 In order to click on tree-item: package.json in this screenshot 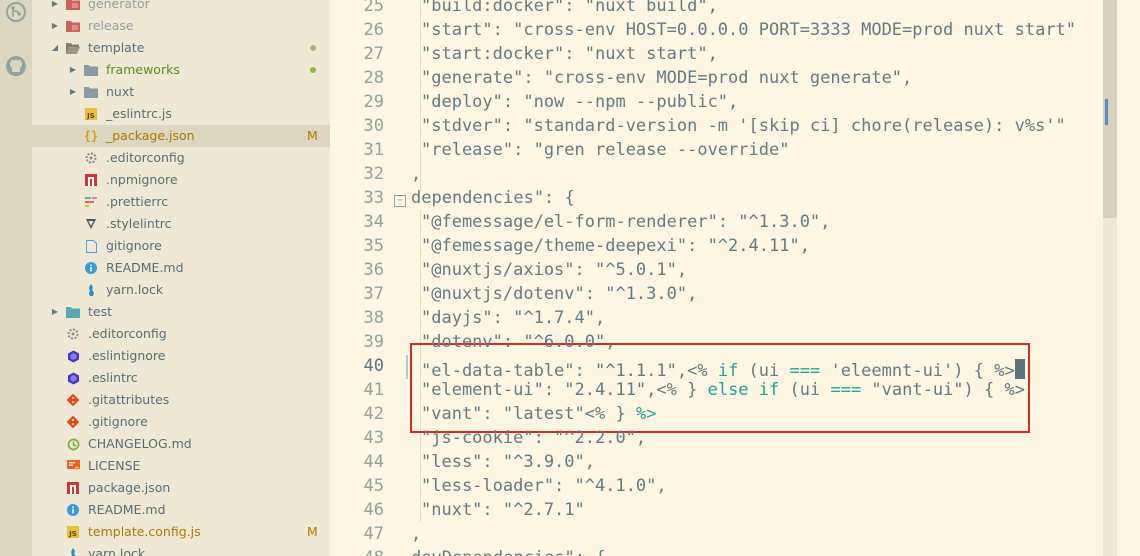, I will do `click(181, 488)`.